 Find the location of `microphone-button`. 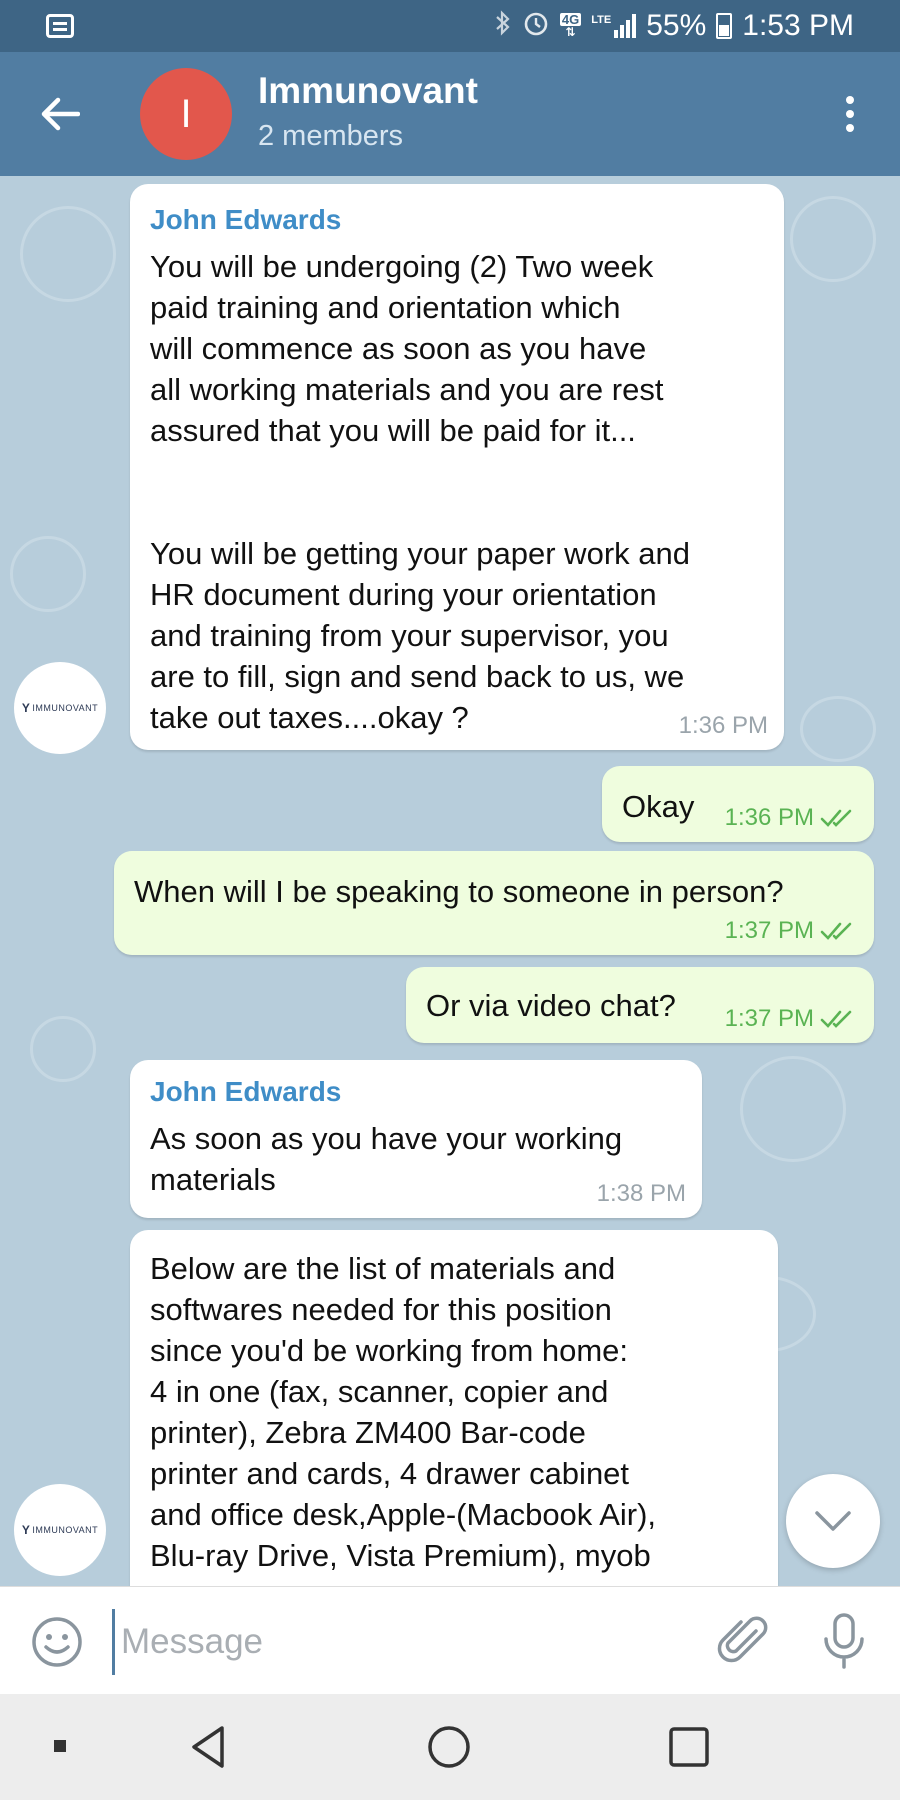

microphone-button is located at coordinates (844, 1641).